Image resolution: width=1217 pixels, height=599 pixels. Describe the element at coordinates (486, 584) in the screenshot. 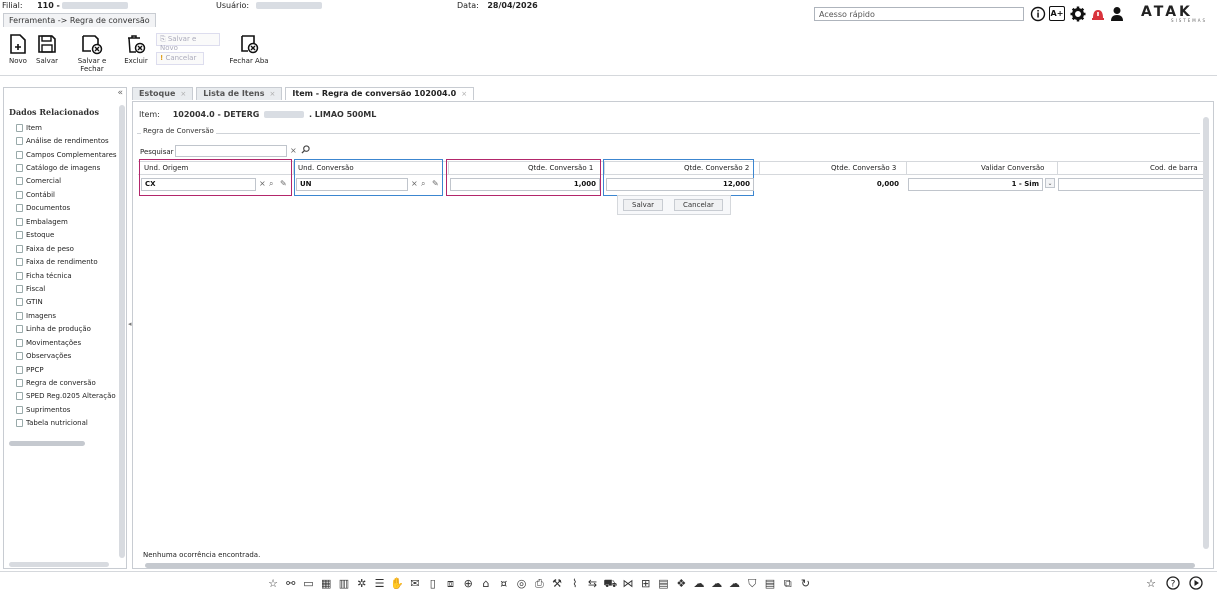

I see `bank-icon: ⌂` at that location.